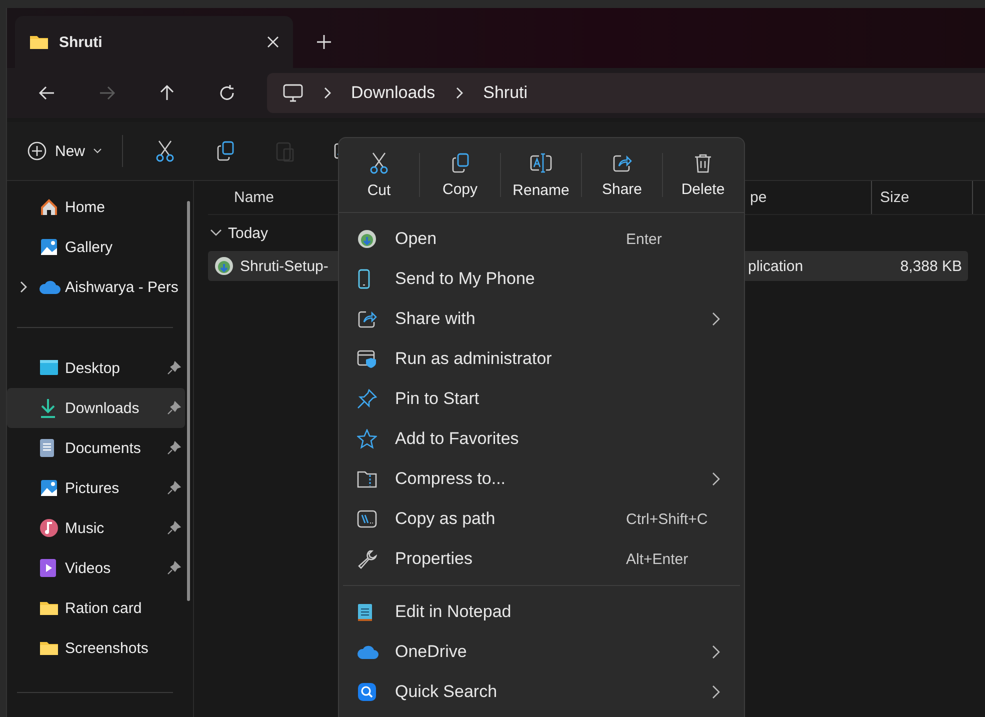  What do you see at coordinates (367, 439) in the screenshot?
I see `star-icon` at bounding box center [367, 439].